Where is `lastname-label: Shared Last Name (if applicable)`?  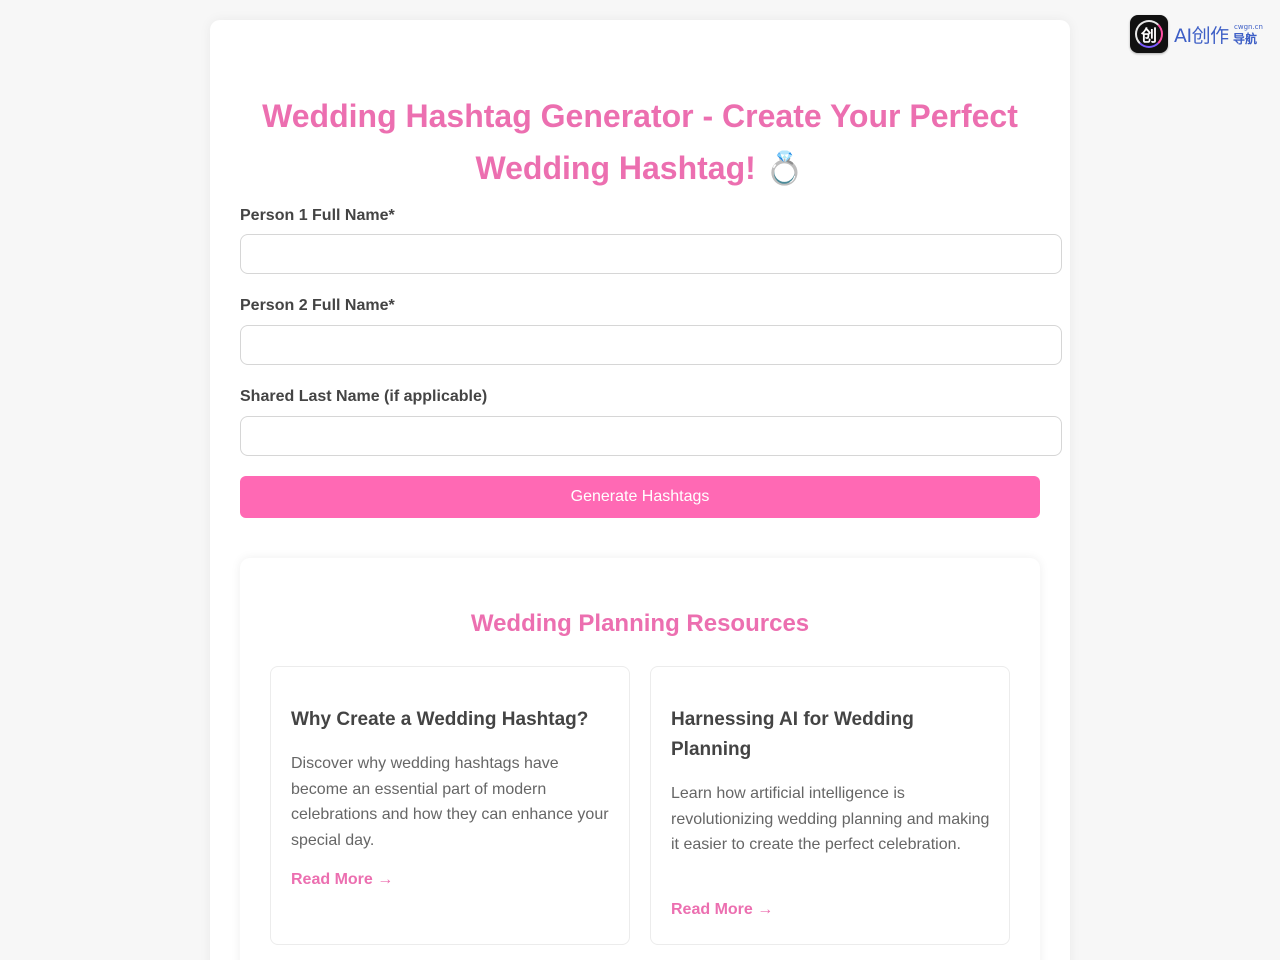 lastname-label: Shared Last Name (if applicable) is located at coordinates (364, 396).